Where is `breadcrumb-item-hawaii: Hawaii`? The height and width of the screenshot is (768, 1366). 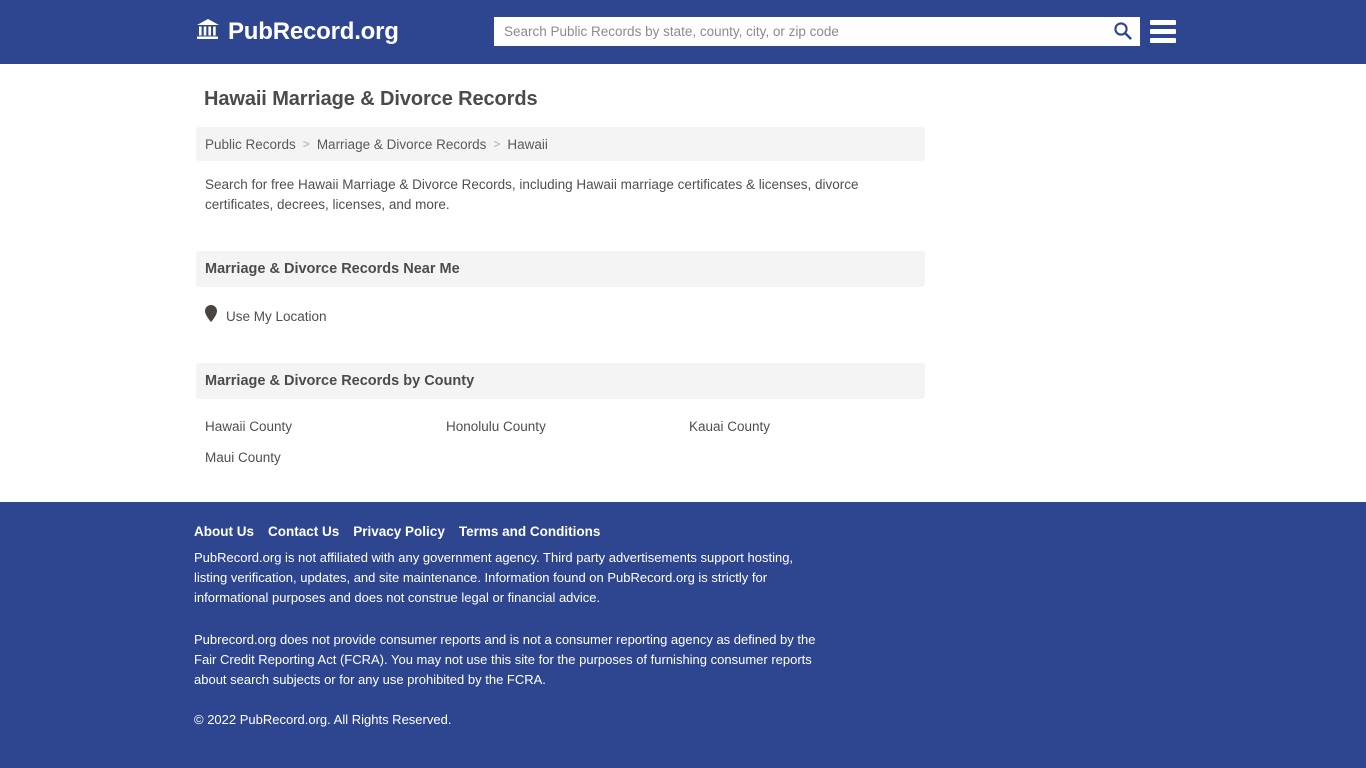
breadcrumb-item-hawaii: Hawaii is located at coordinates (527, 144).